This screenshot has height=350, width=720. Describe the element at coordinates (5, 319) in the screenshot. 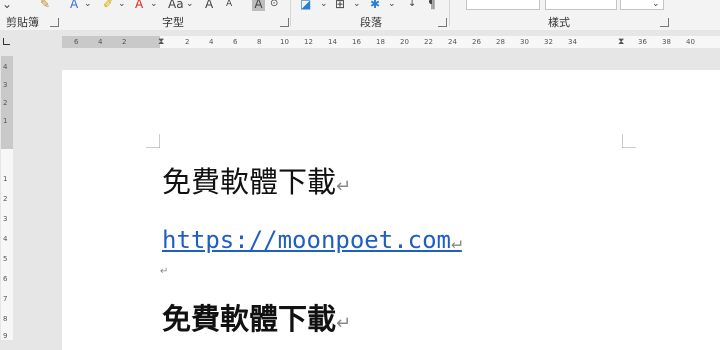

I see `vruler-mark: 8` at that location.